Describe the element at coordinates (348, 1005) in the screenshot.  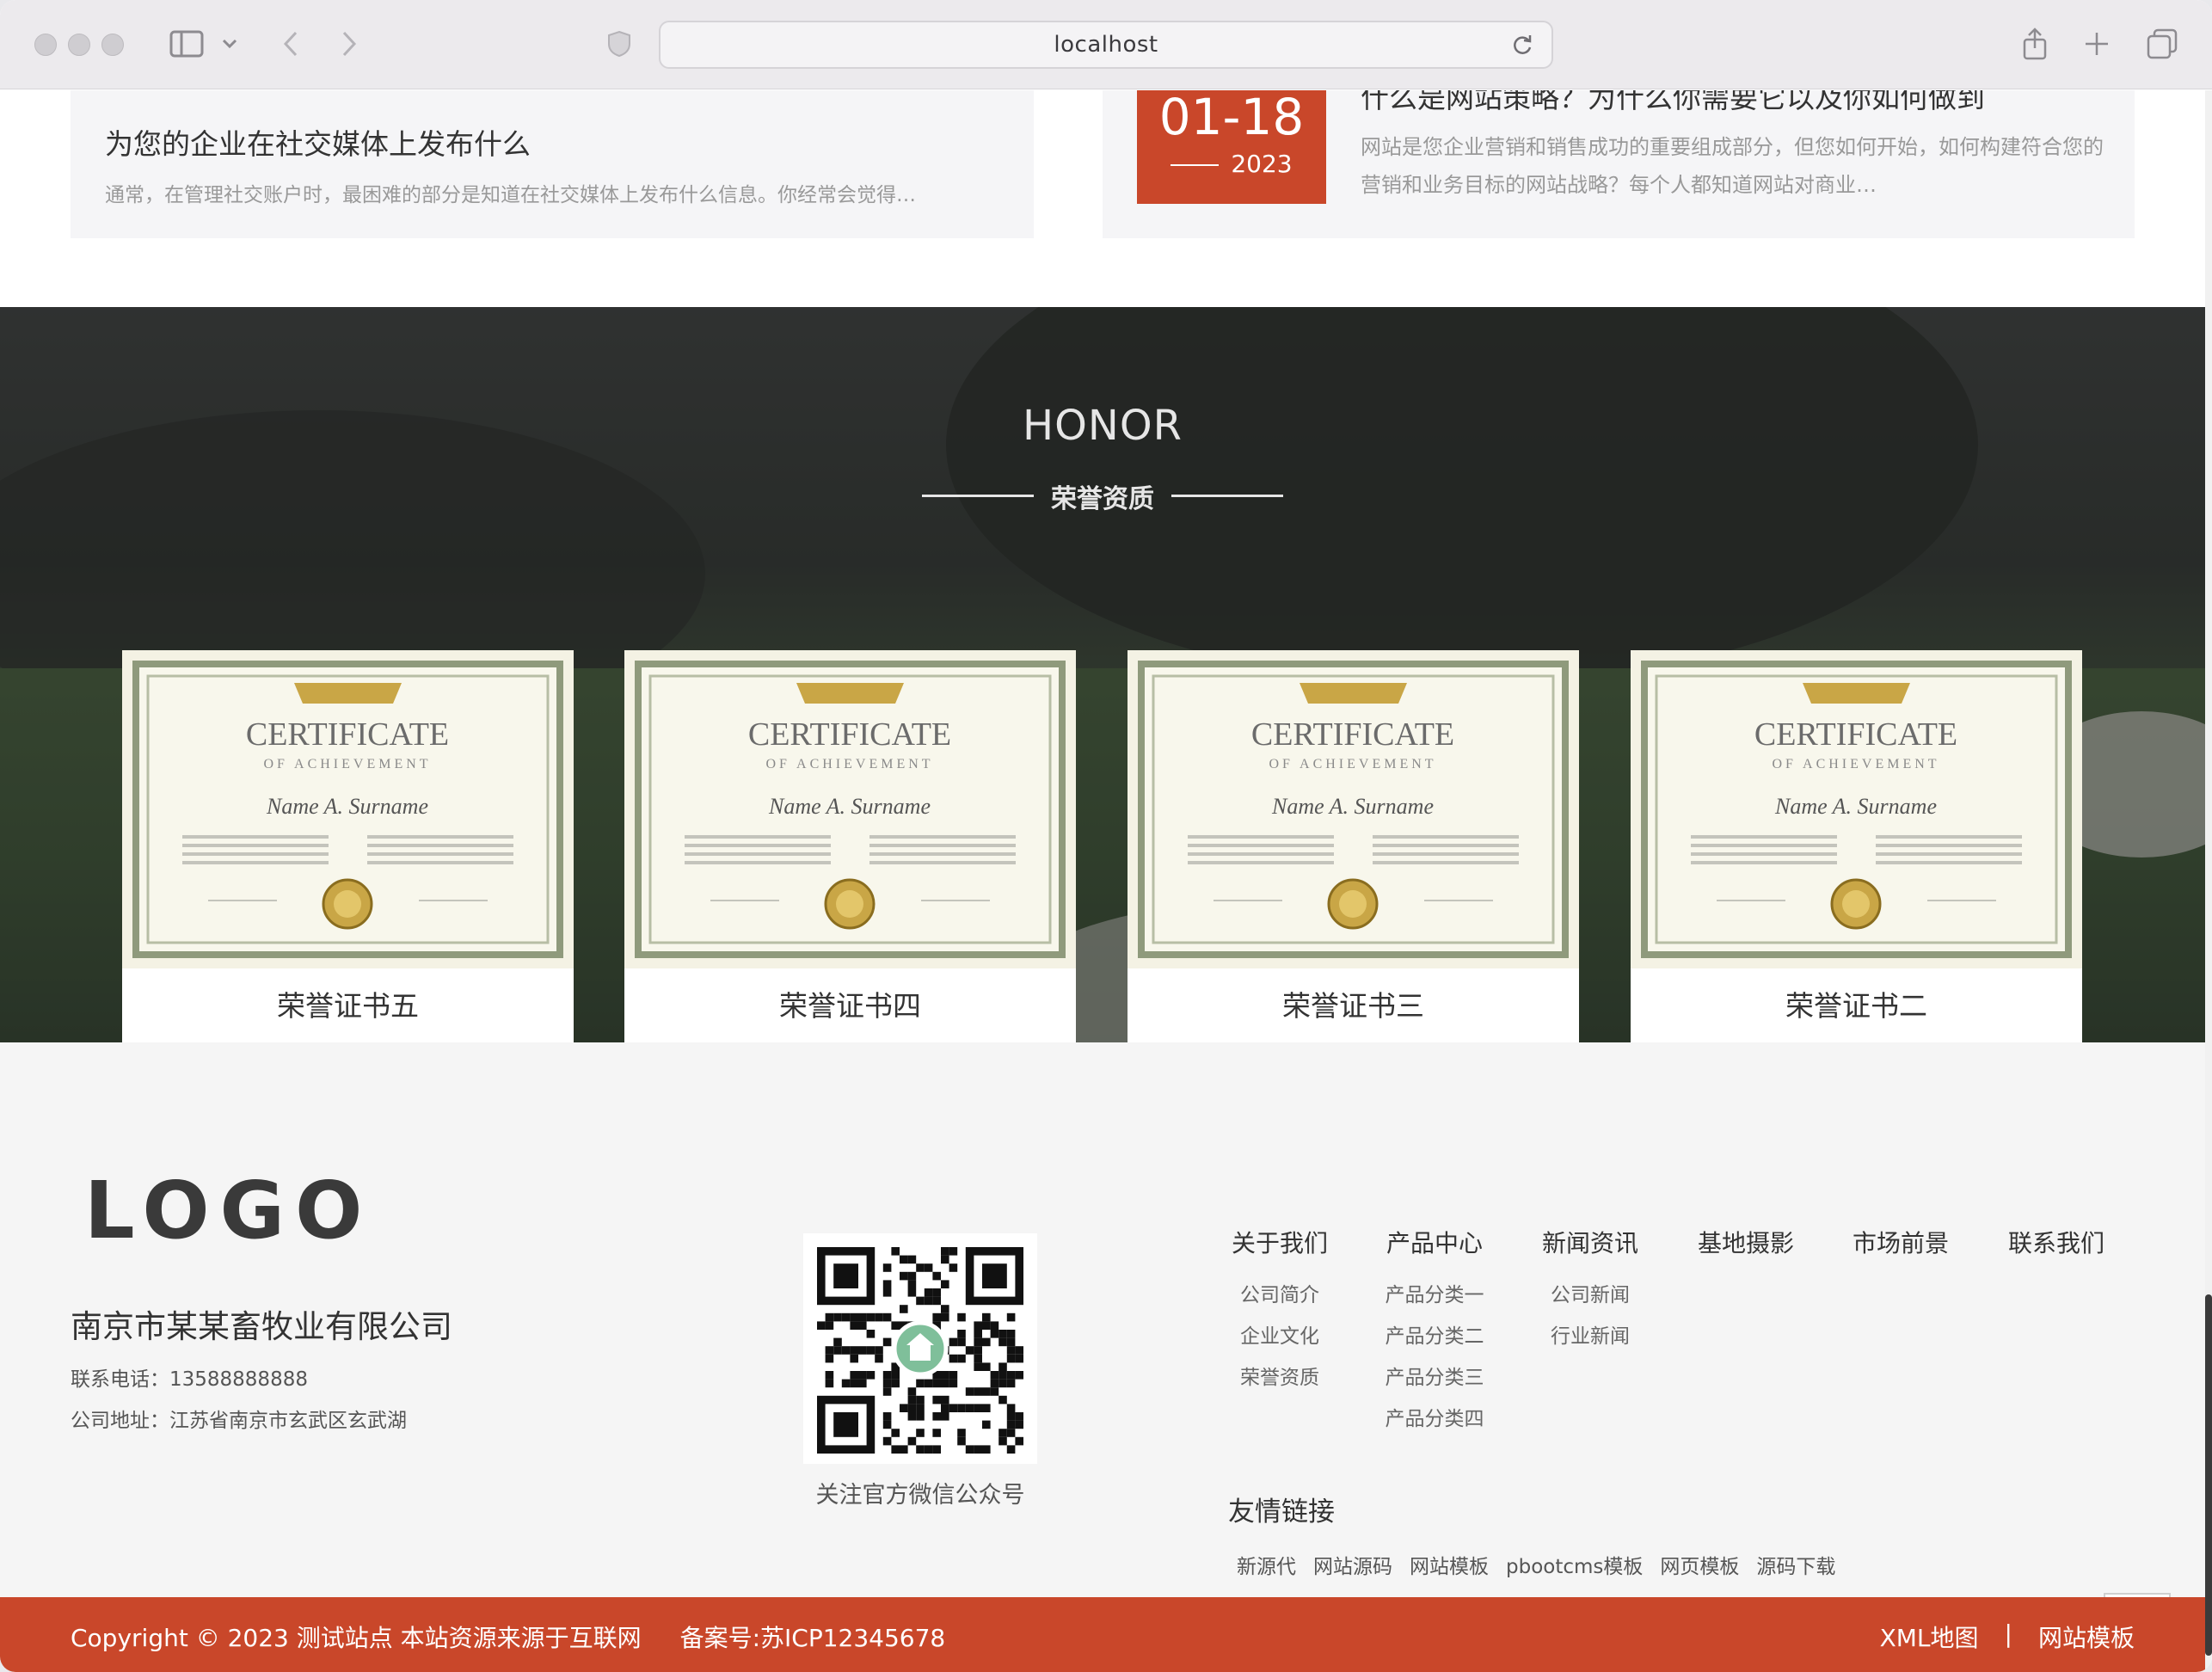
I see `certificate-label: 荣誉证书五` at that location.